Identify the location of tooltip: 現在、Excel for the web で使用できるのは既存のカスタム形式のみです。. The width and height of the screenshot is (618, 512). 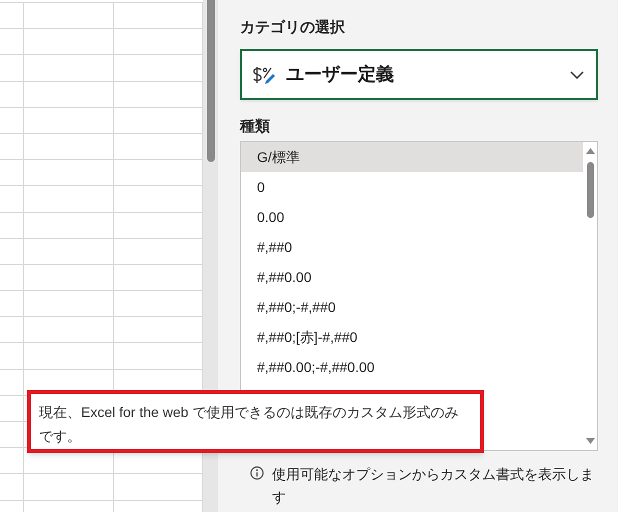
(255, 421).